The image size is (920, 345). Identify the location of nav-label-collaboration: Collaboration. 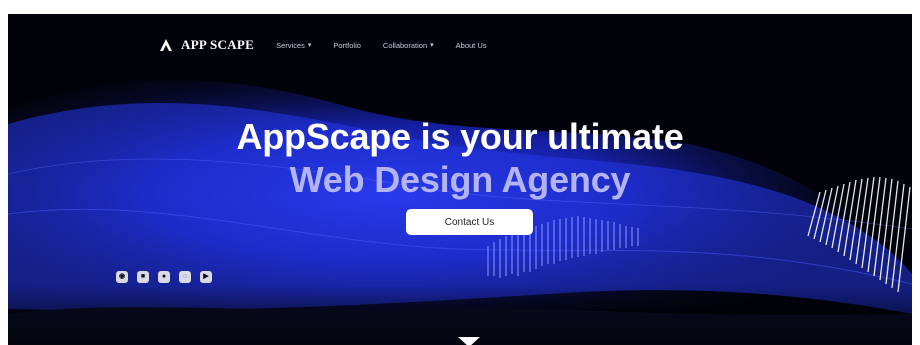
(405, 45).